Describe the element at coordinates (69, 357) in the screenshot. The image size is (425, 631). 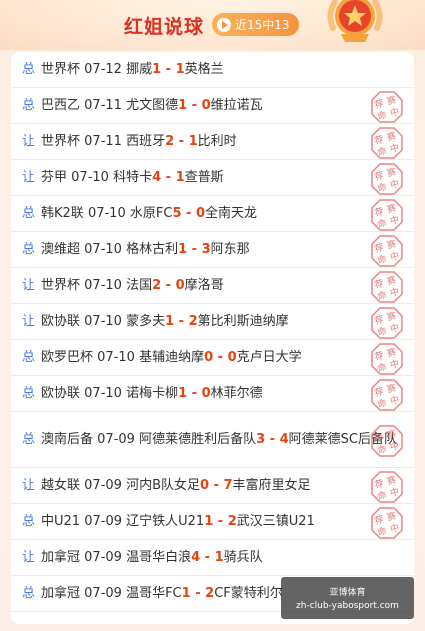
I see `league-name: 欧罗巴杯` at that location.